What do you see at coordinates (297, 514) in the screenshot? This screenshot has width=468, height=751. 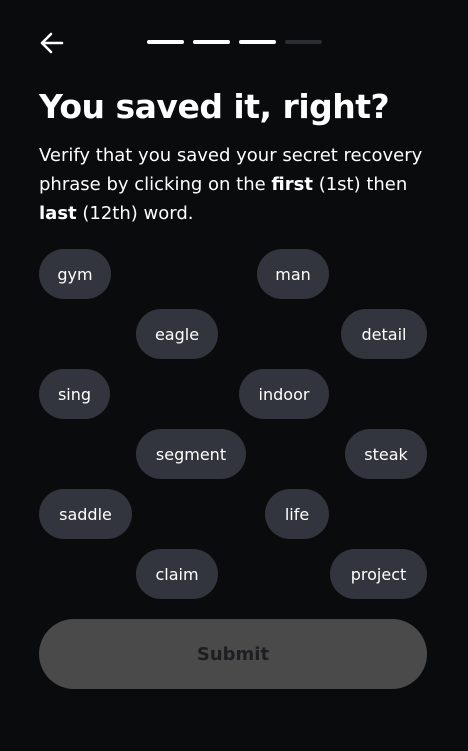 I see `word-chip: life` at bounding box center [297, 514].